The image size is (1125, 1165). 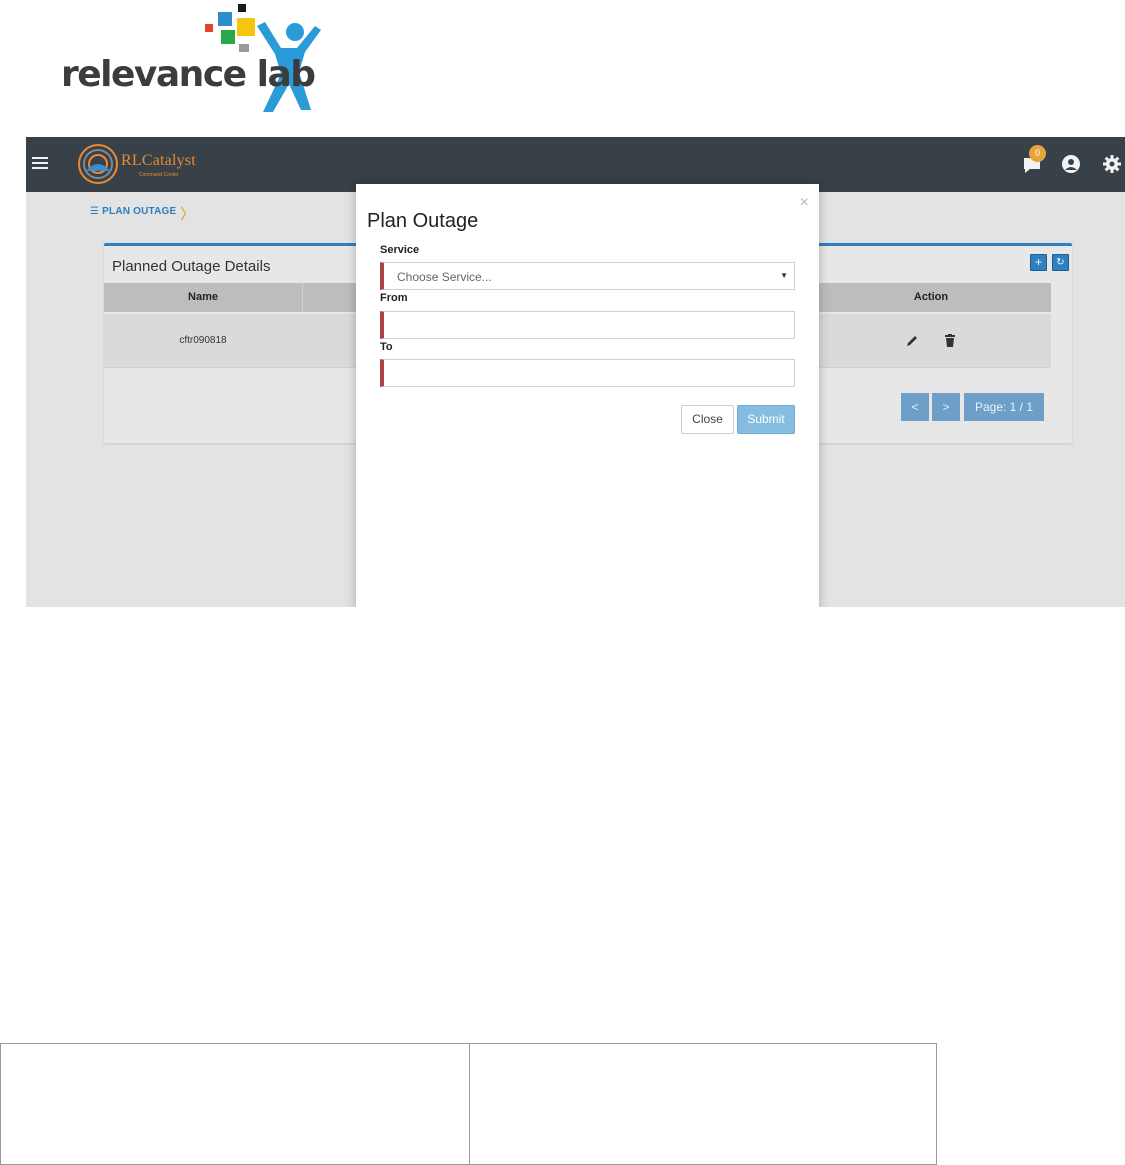 I want to click on logo-square-blue, so click(x=225, y=19).